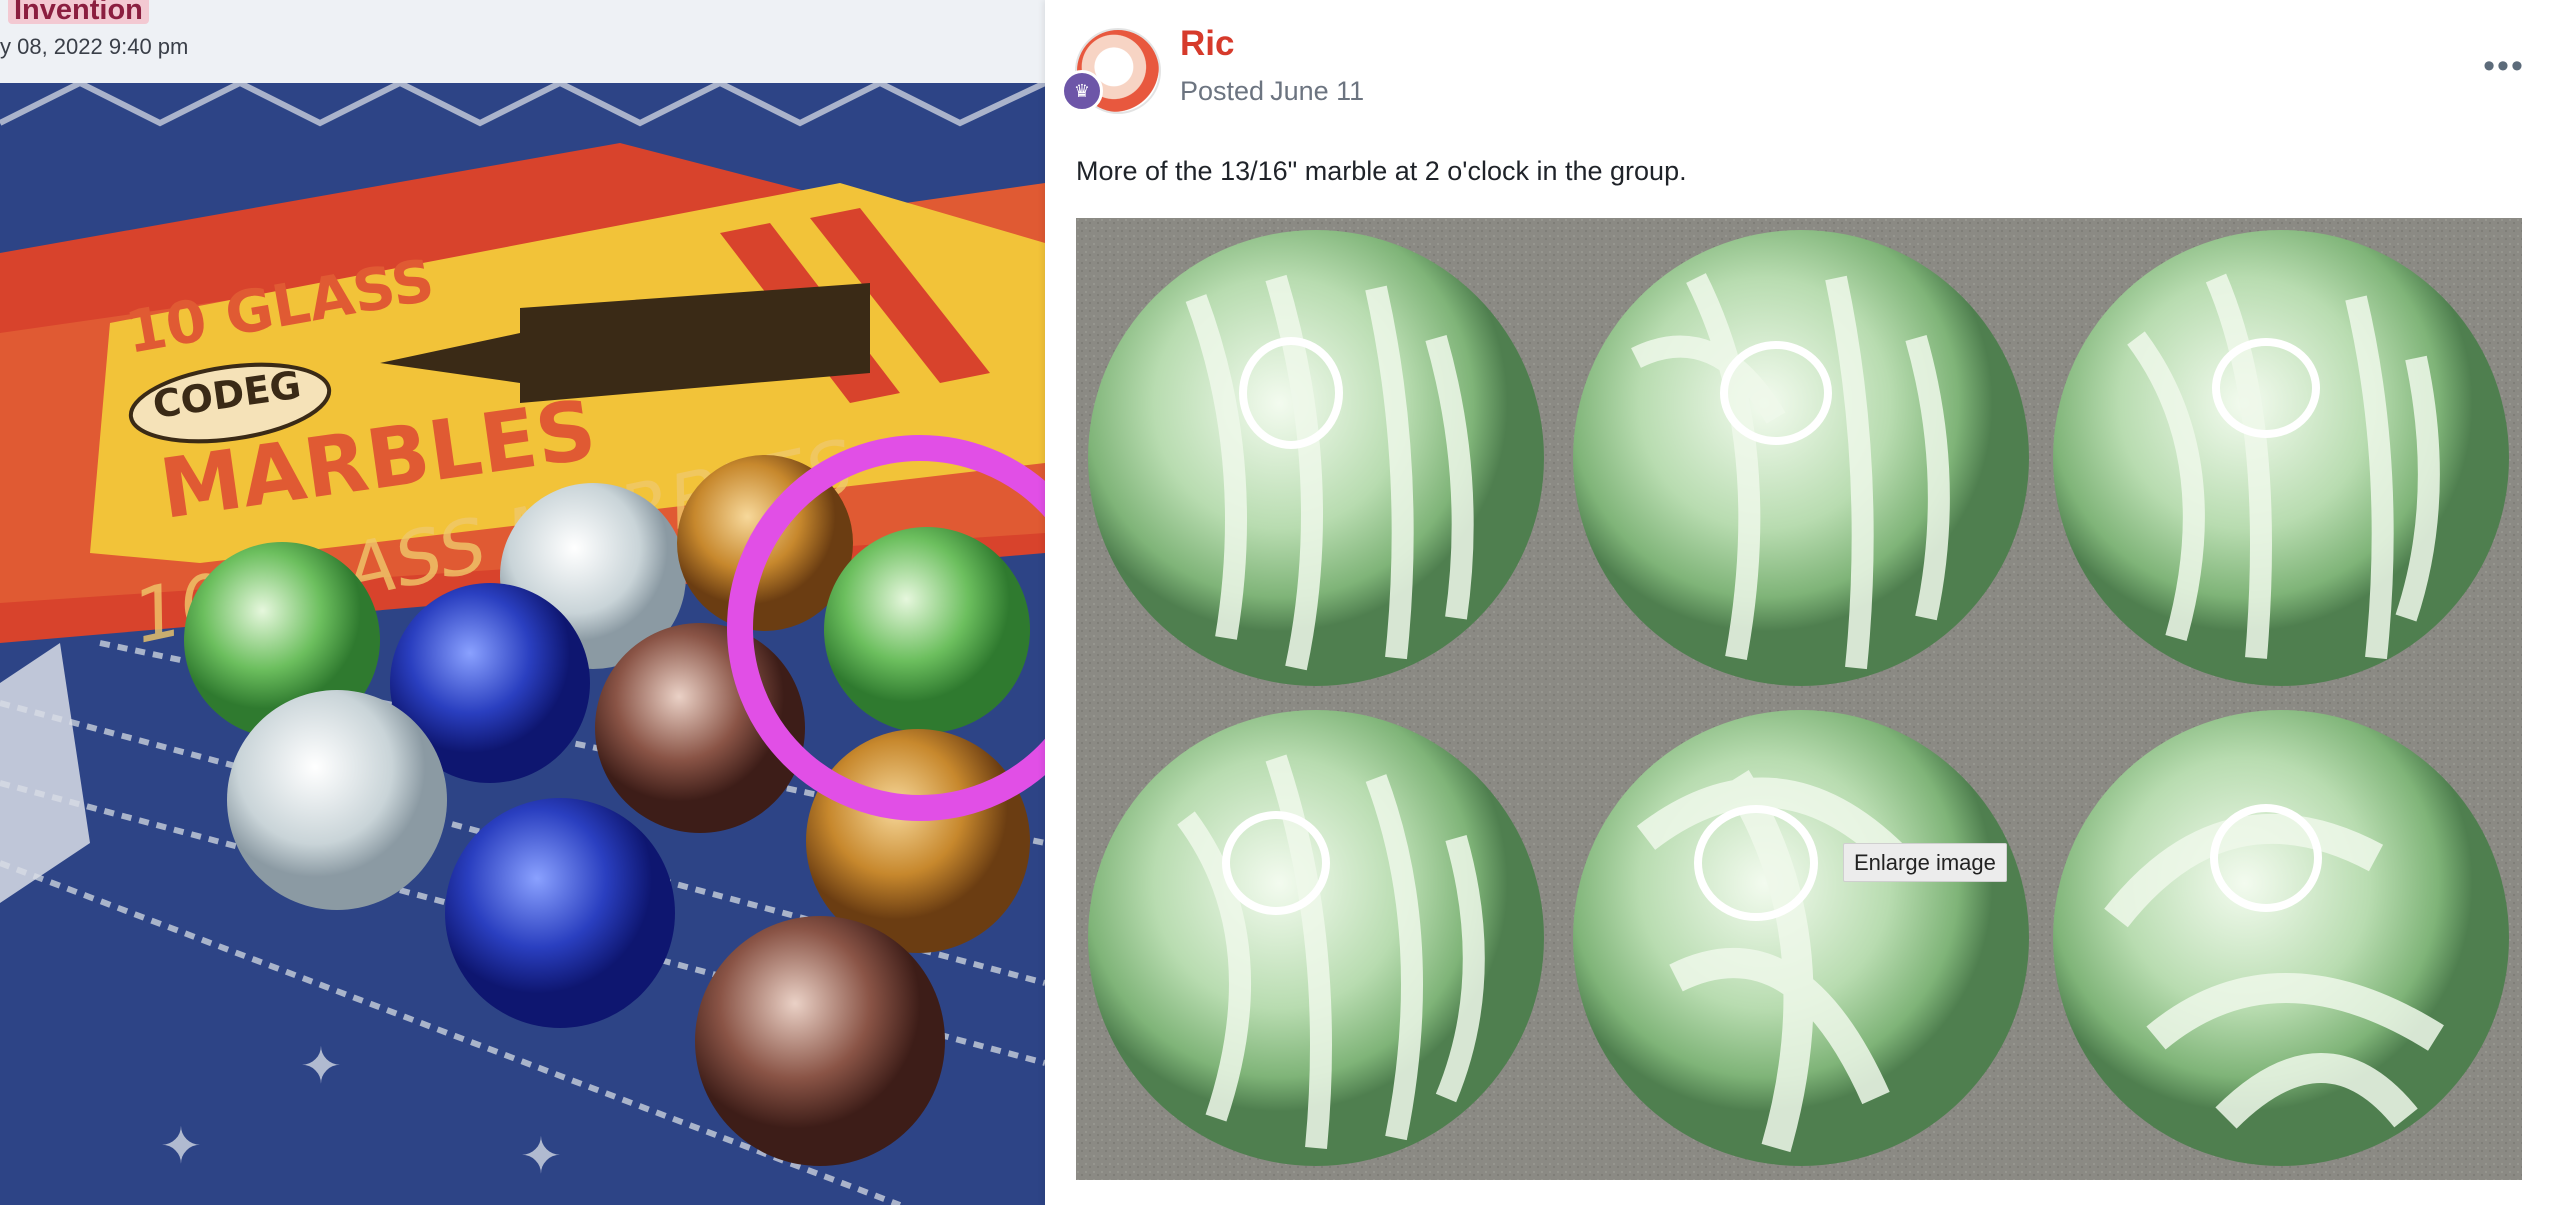 This screenshot has width=2556, height=1205. What do you see at coordinates (1222, 91) in the screenshot?
I see `posted-label: Posted` at bounding box center [1222, 91].